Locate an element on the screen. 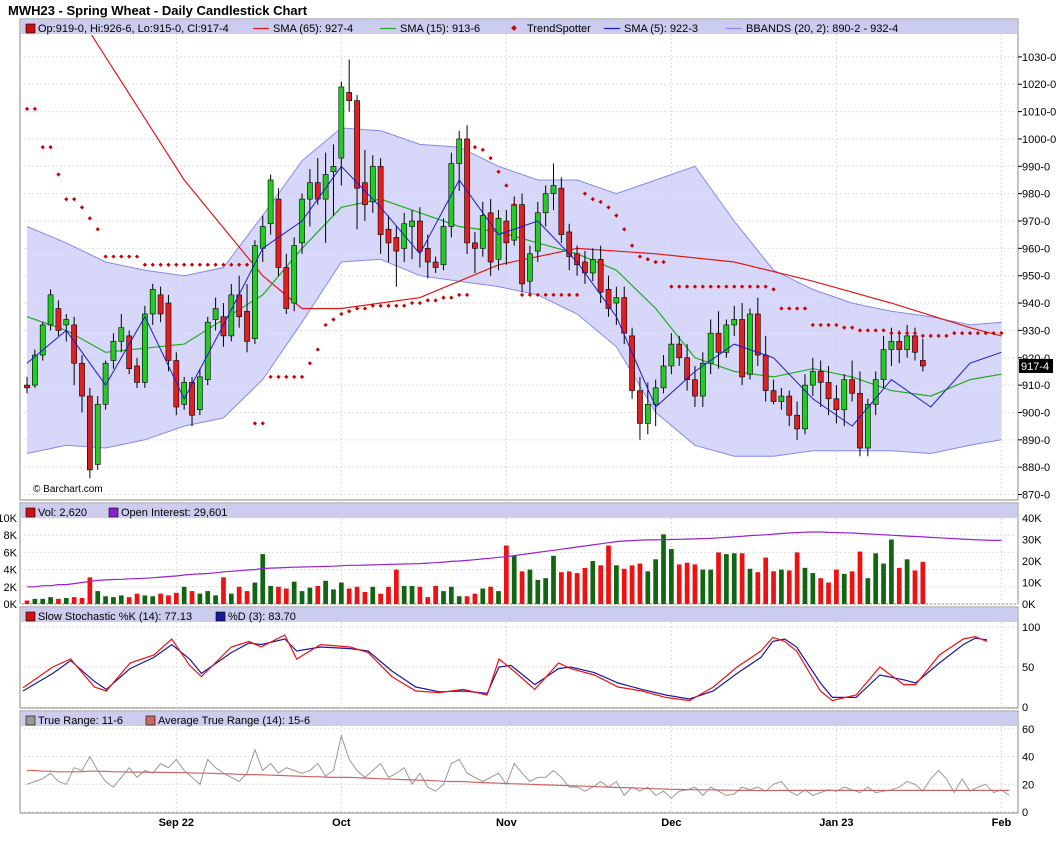 This screenshot has height=851, width=1060. y-tick-label: 970-0 is located at coordinates (1036, 222).